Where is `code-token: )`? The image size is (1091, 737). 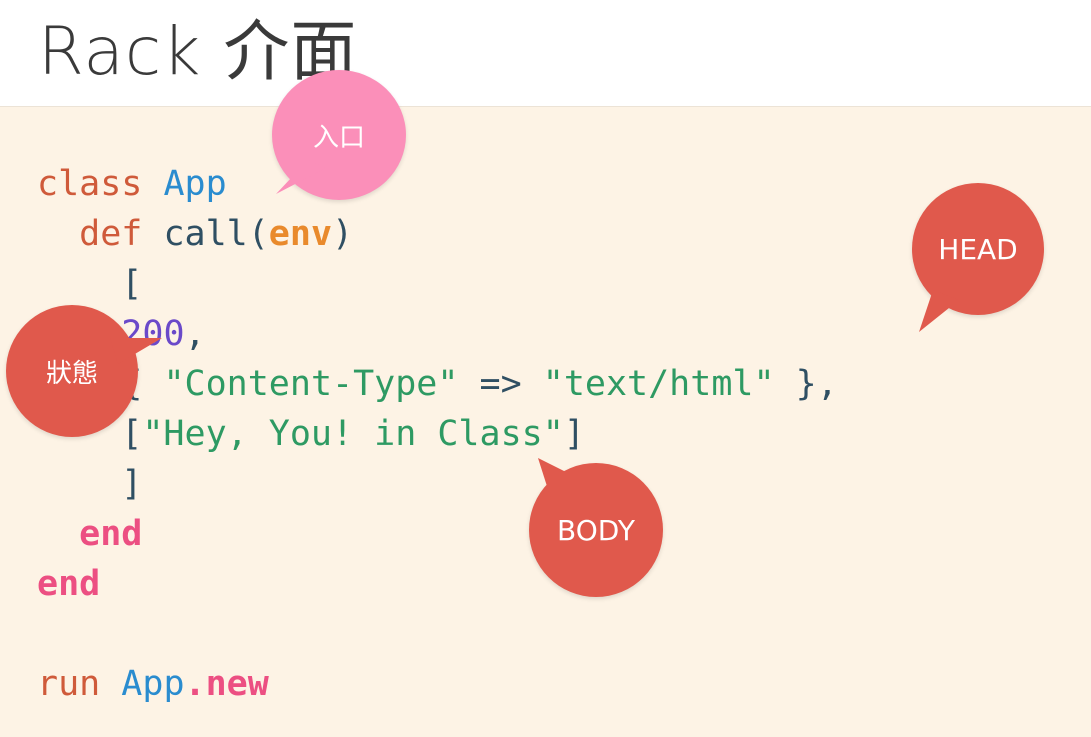 code-token: ) is located at coordinates (343, 234).